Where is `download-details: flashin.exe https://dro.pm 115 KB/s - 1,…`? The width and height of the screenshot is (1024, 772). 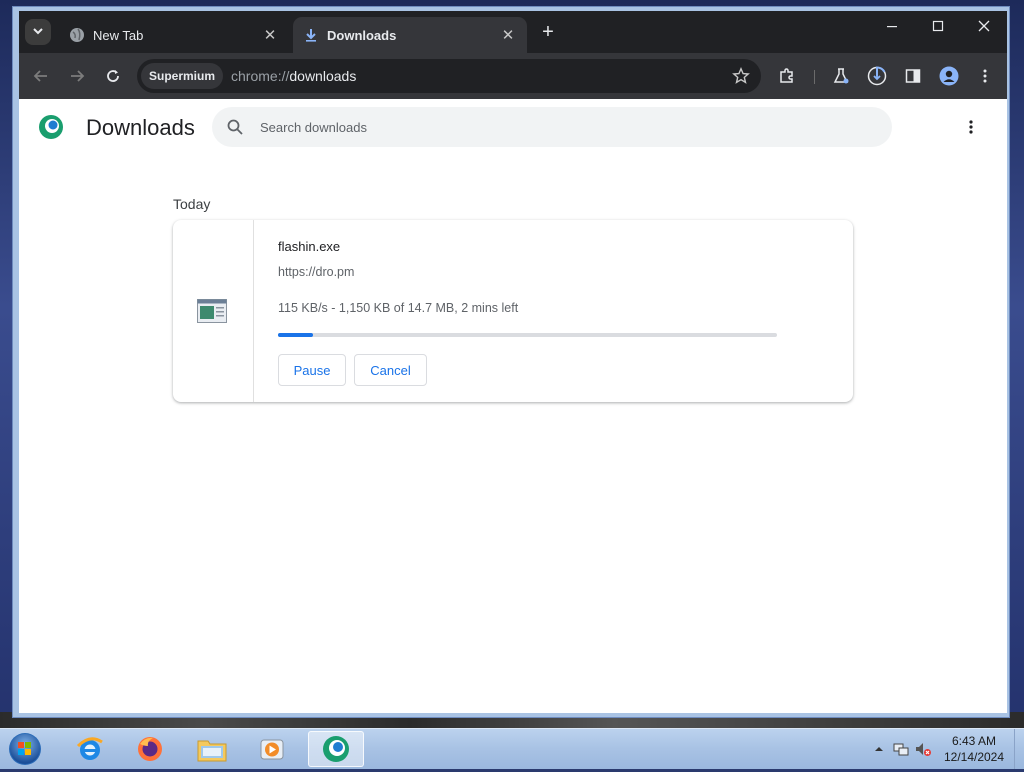 download-details: flashin.exe https://dro.pm 115 KB/s - 1,… is located at coordinates (558, 311).